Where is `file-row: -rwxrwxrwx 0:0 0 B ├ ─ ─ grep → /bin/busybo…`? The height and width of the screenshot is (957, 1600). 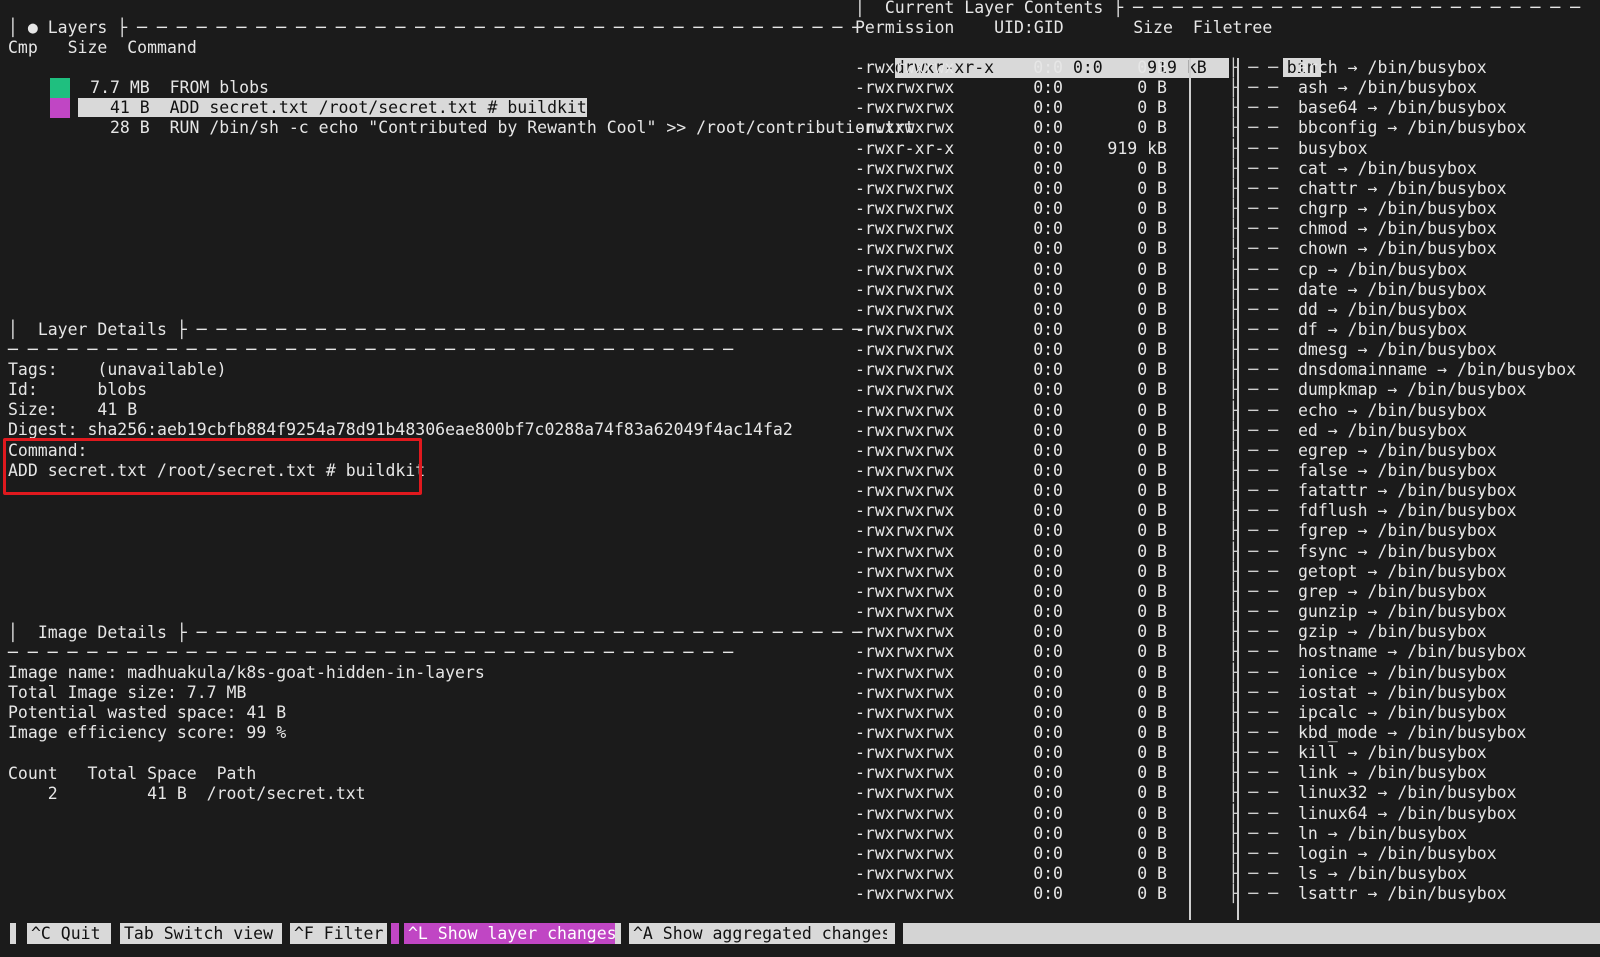
file-row: -rwxrwxrwx 0:0 0 B ├ ─ ─ grep → /bin/busybo… is located at coordinates (1171, 592).